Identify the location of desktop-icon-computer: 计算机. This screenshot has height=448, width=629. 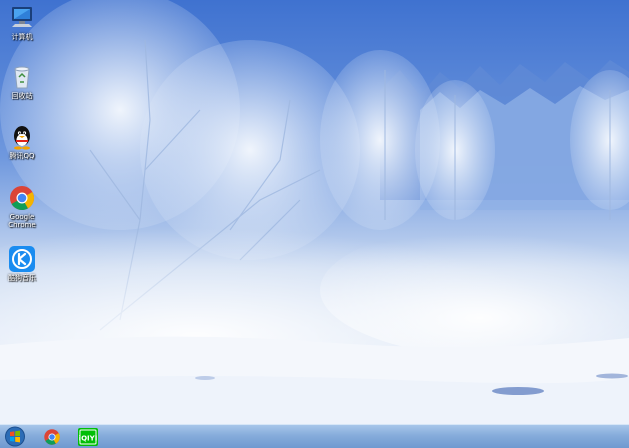
(22, 22).